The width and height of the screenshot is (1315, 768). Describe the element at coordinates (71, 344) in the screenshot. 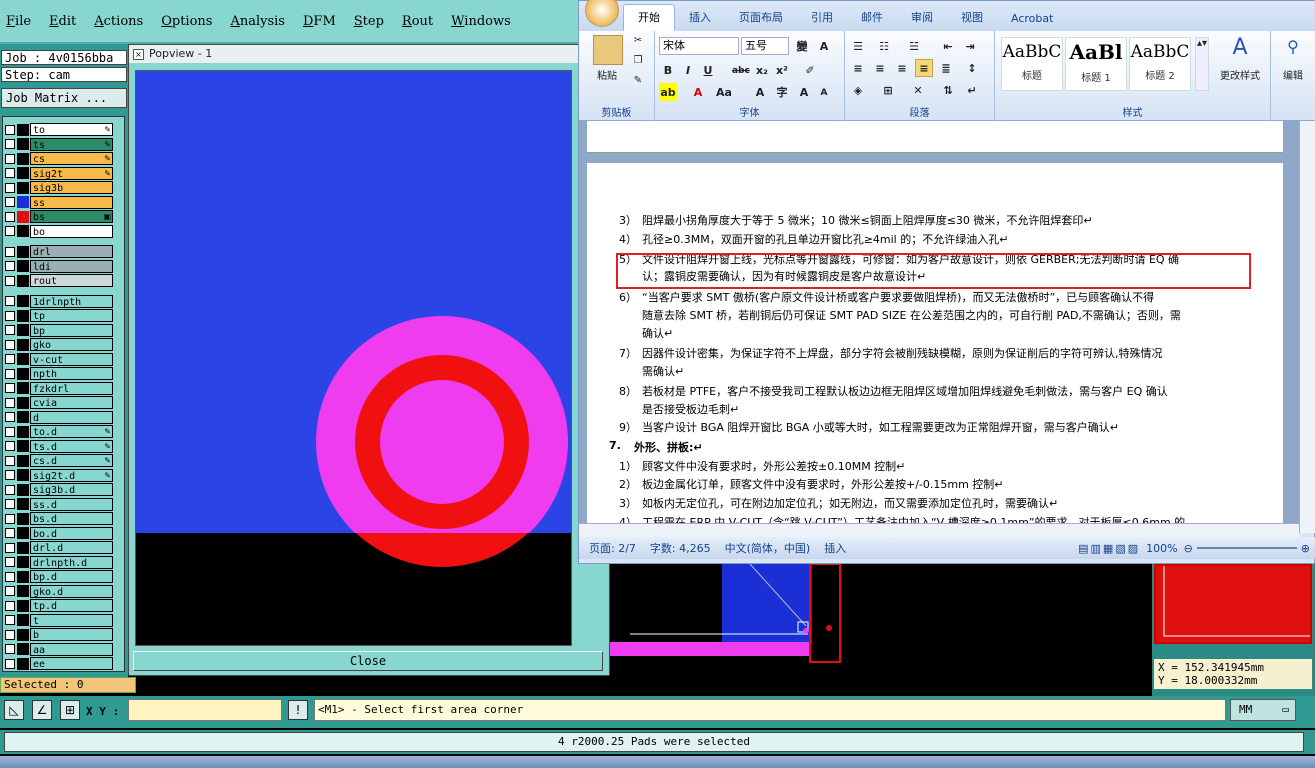

I see `layer-name: gko` at that location.